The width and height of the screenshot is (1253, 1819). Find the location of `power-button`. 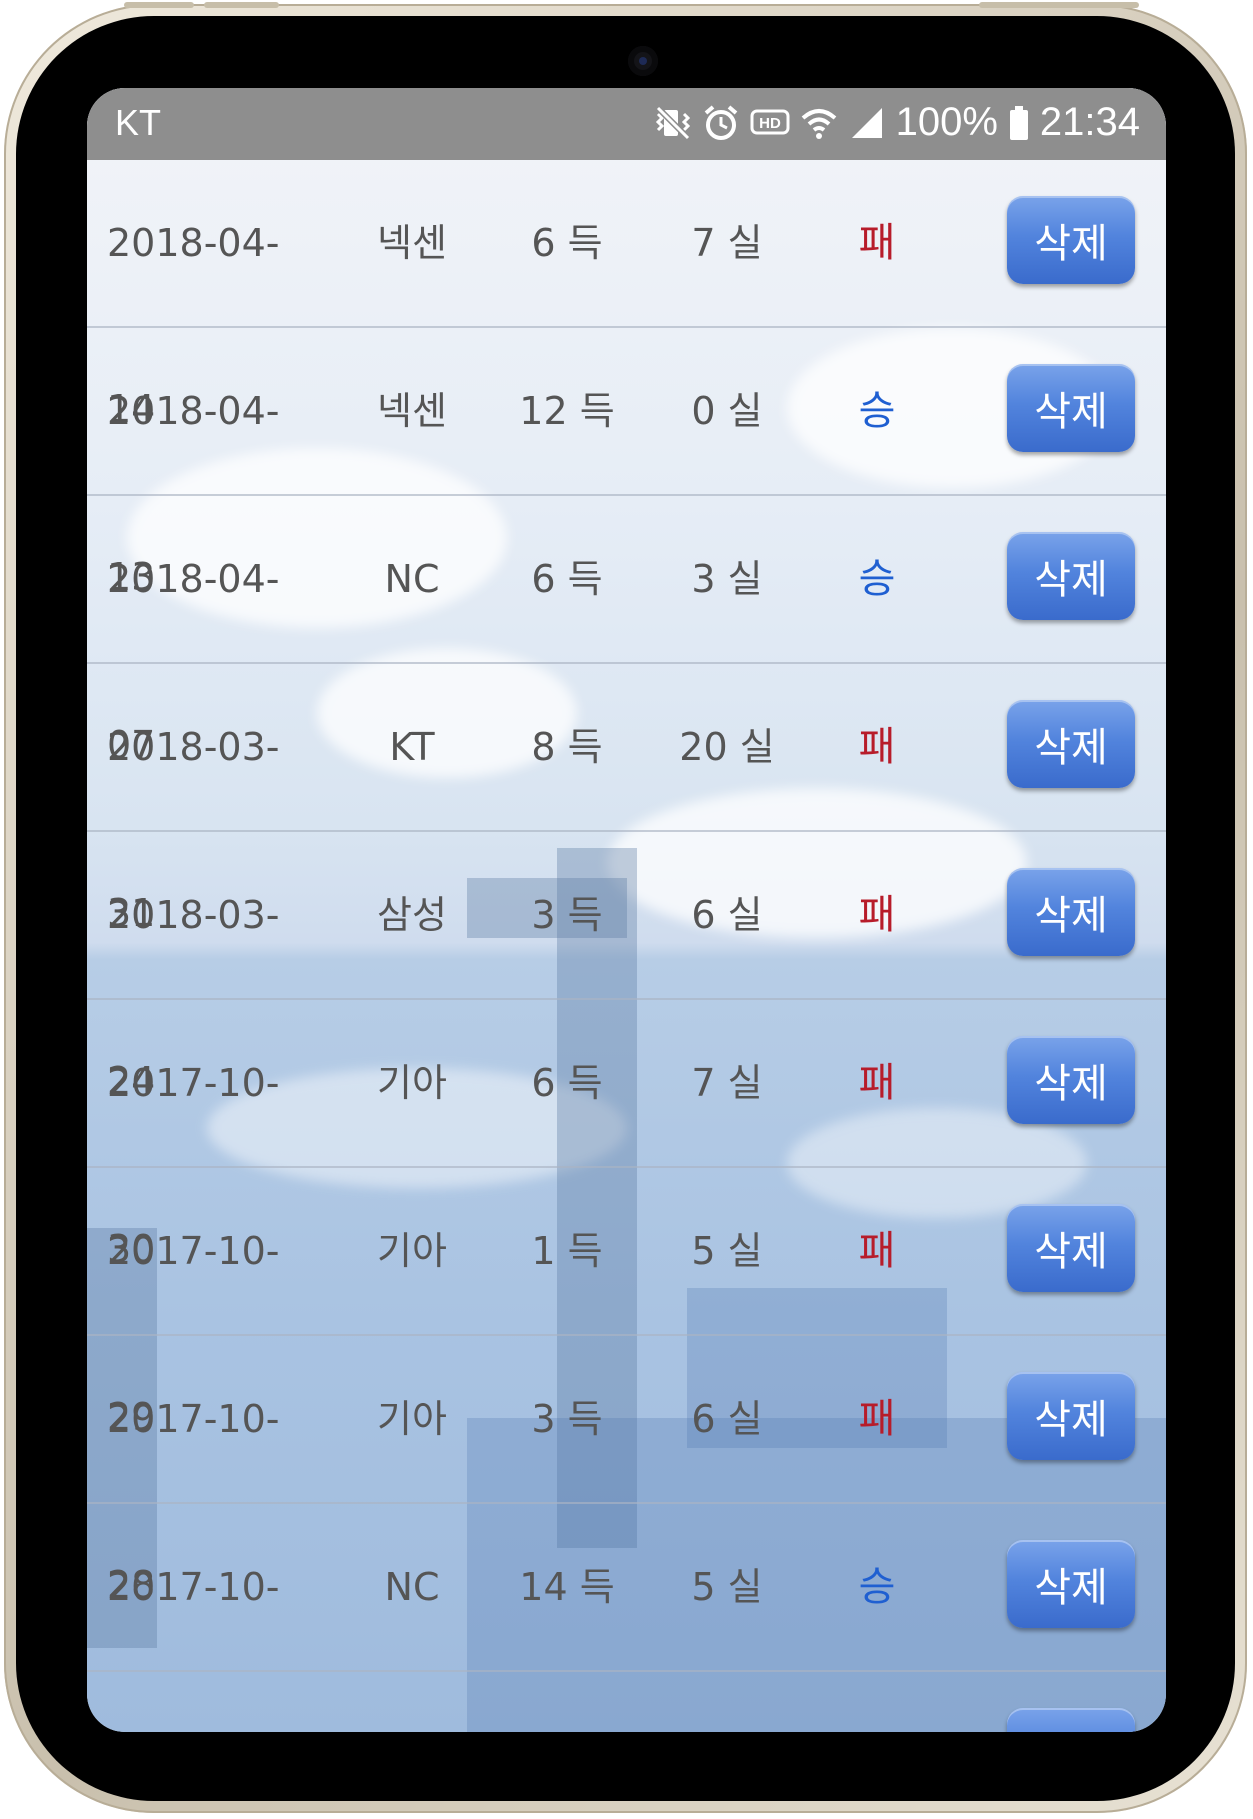

power-button is located at coordinates (1059, 5).